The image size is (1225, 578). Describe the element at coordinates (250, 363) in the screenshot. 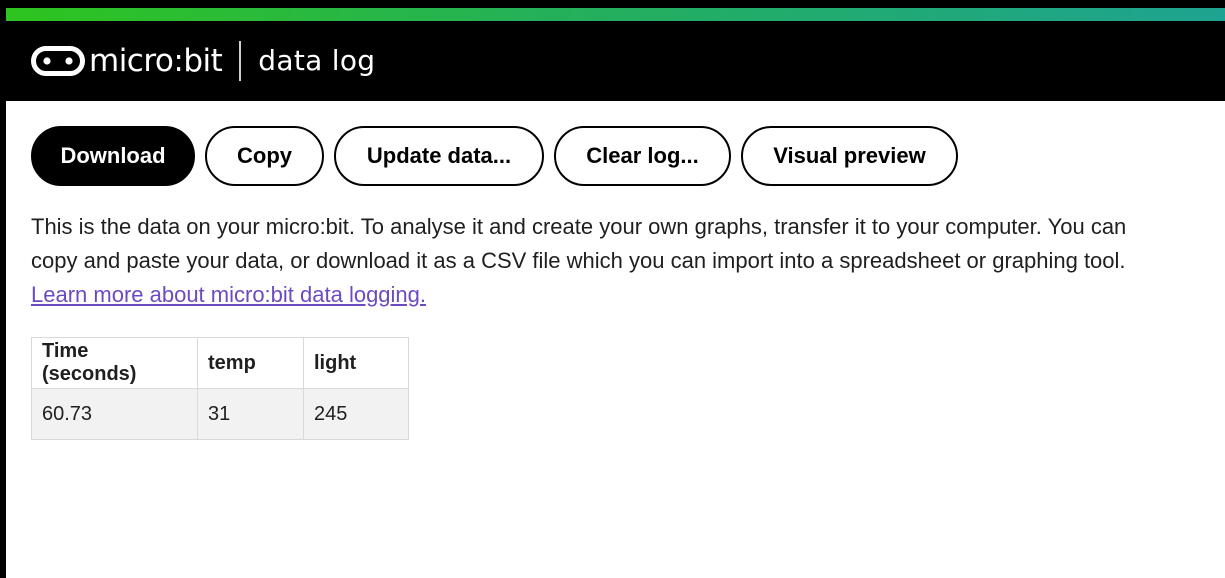

I see `column-header-temp: temp` at that location.